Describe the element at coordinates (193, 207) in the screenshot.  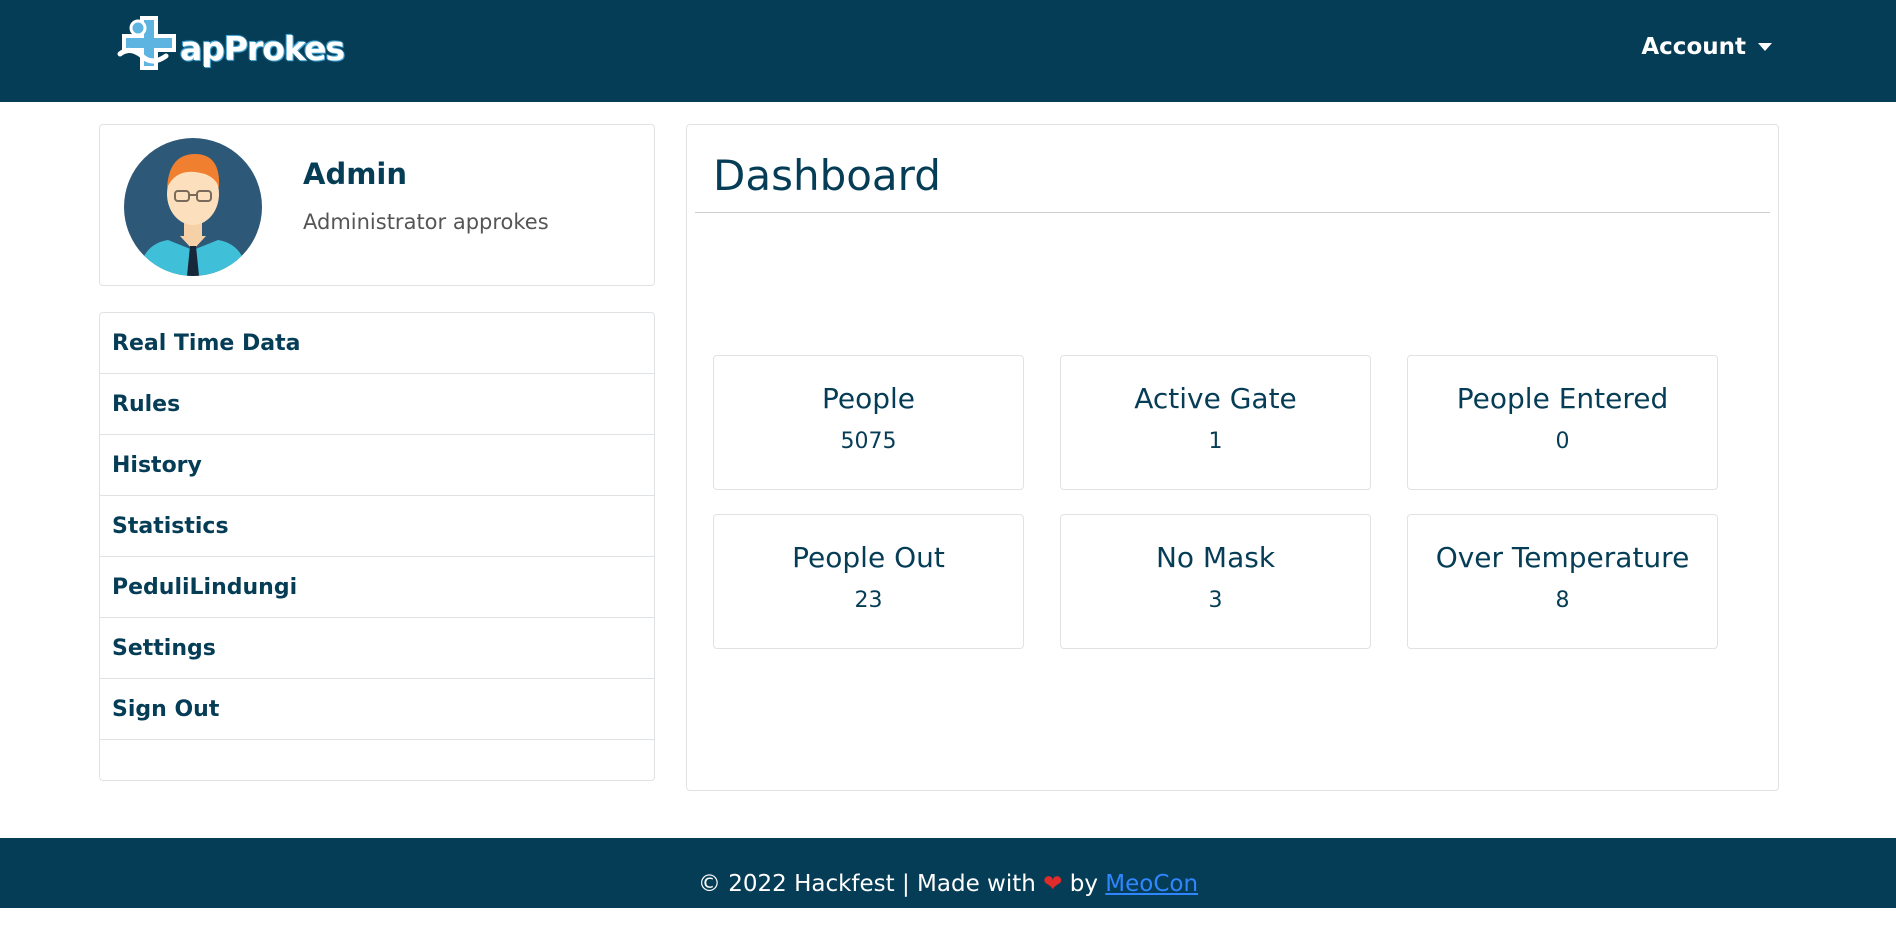
I see `avatar` at that location.